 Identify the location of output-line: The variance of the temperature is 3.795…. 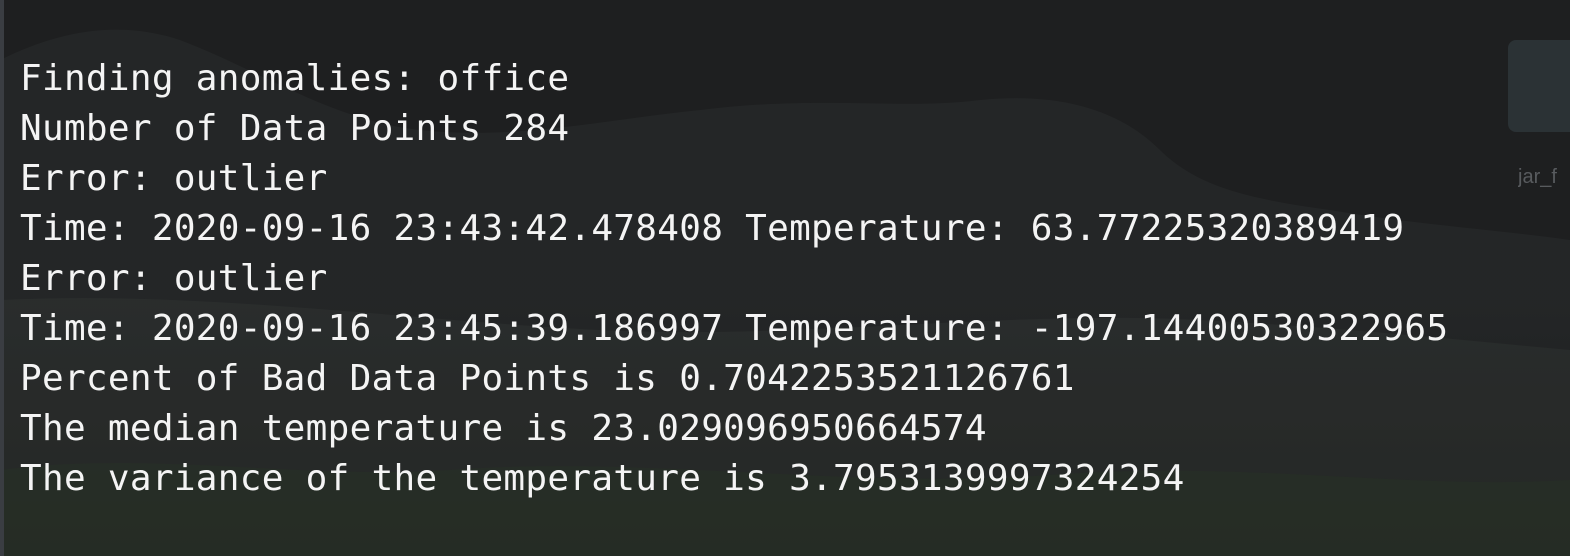
(602, 478).